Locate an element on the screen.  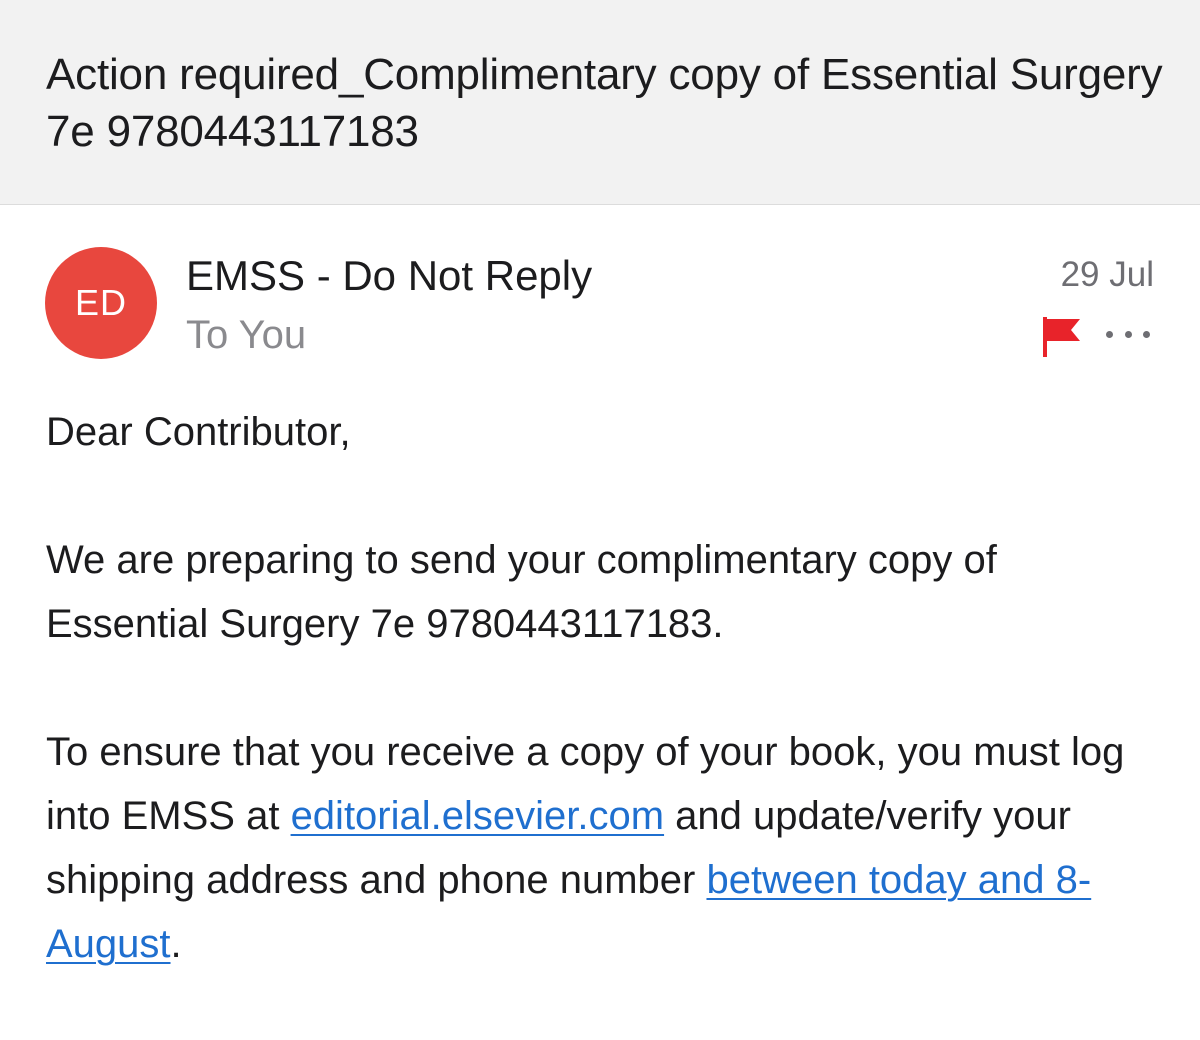
flag-icon is located at coordinates (1062, 336).